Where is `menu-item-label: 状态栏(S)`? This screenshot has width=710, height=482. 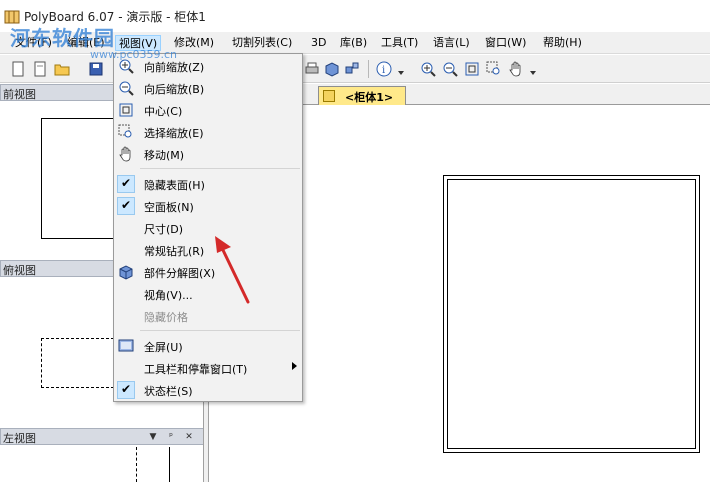 menu-item-label: 状态栏(S) is located at coordinates (168, 391).